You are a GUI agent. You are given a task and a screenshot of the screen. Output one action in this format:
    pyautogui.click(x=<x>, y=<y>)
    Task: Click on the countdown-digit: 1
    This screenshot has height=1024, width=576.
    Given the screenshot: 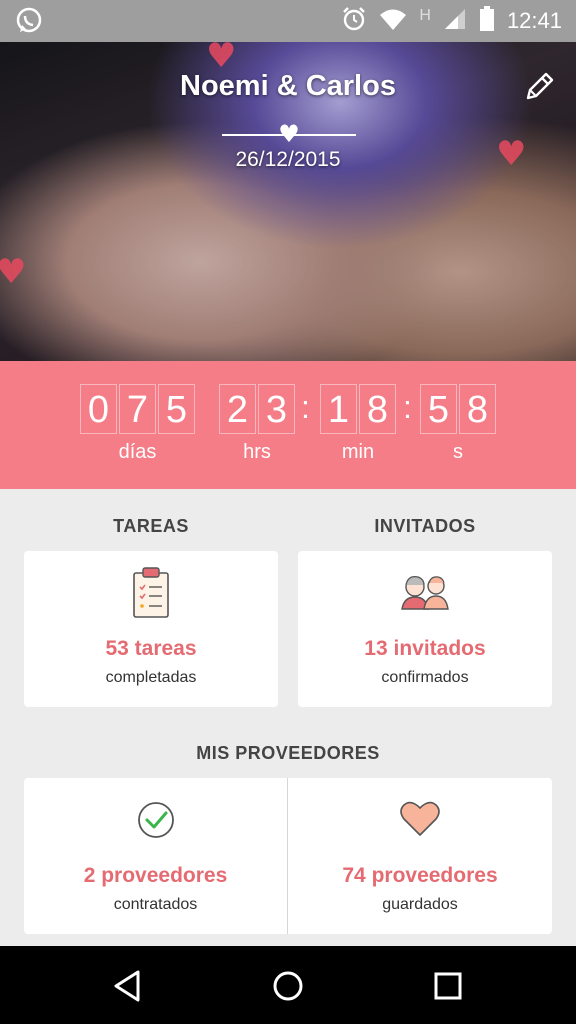 What is the action you would take?
    pyautogui.click(x=338, y=409)
    